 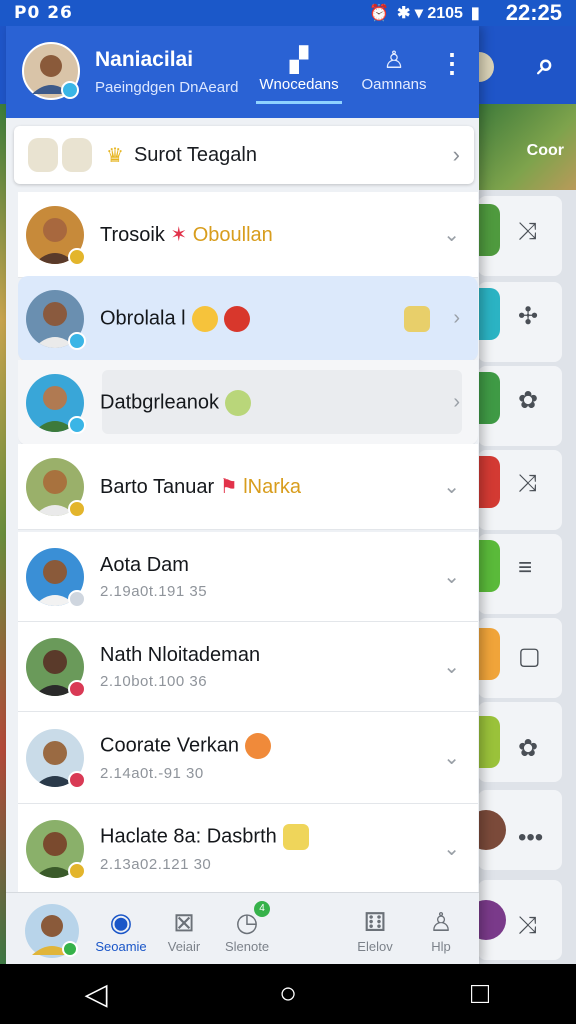 What do you see at coordinates (299, 60) in the screenshot?
I see `pin-icon: ▞` at bounding box center [299, 60].